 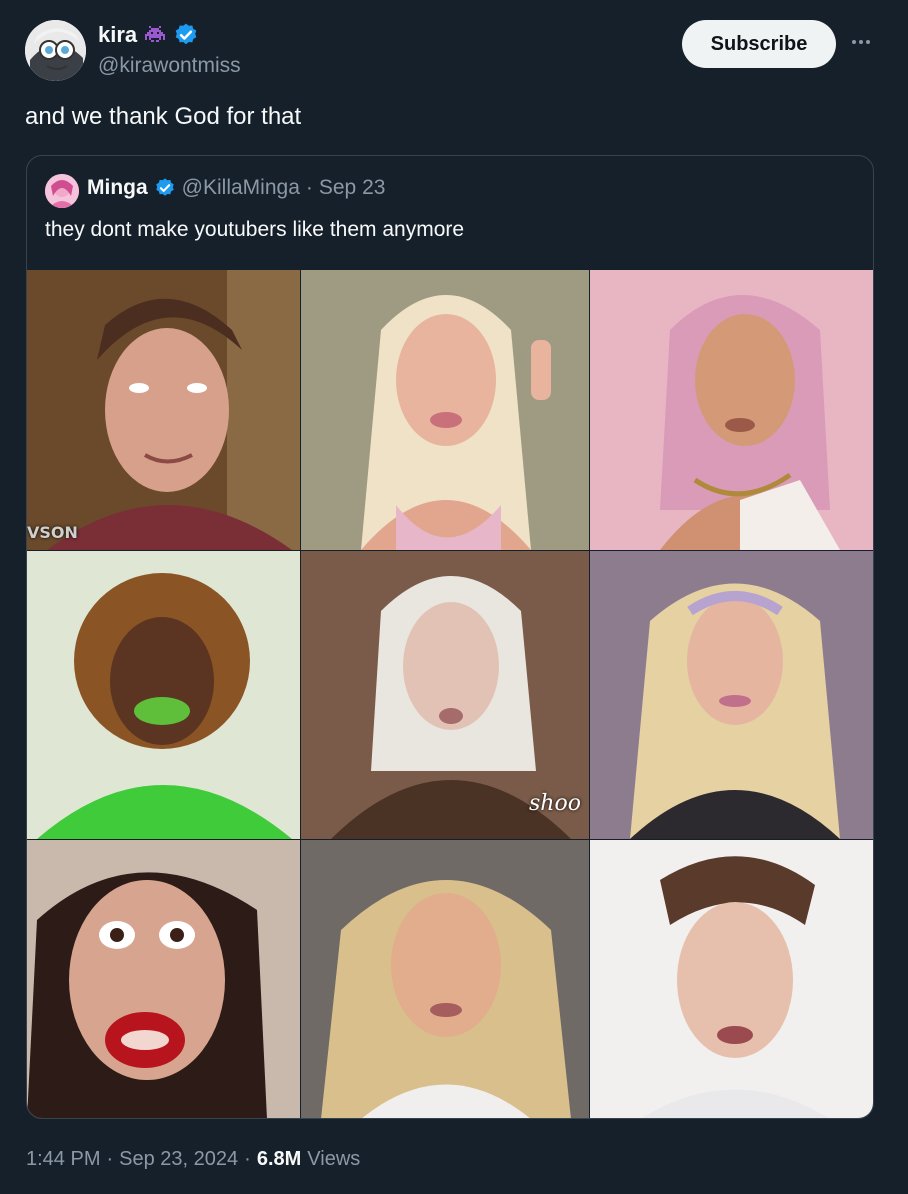 I want to click on collage-watermark: VSON, so click(x=52, y=532).